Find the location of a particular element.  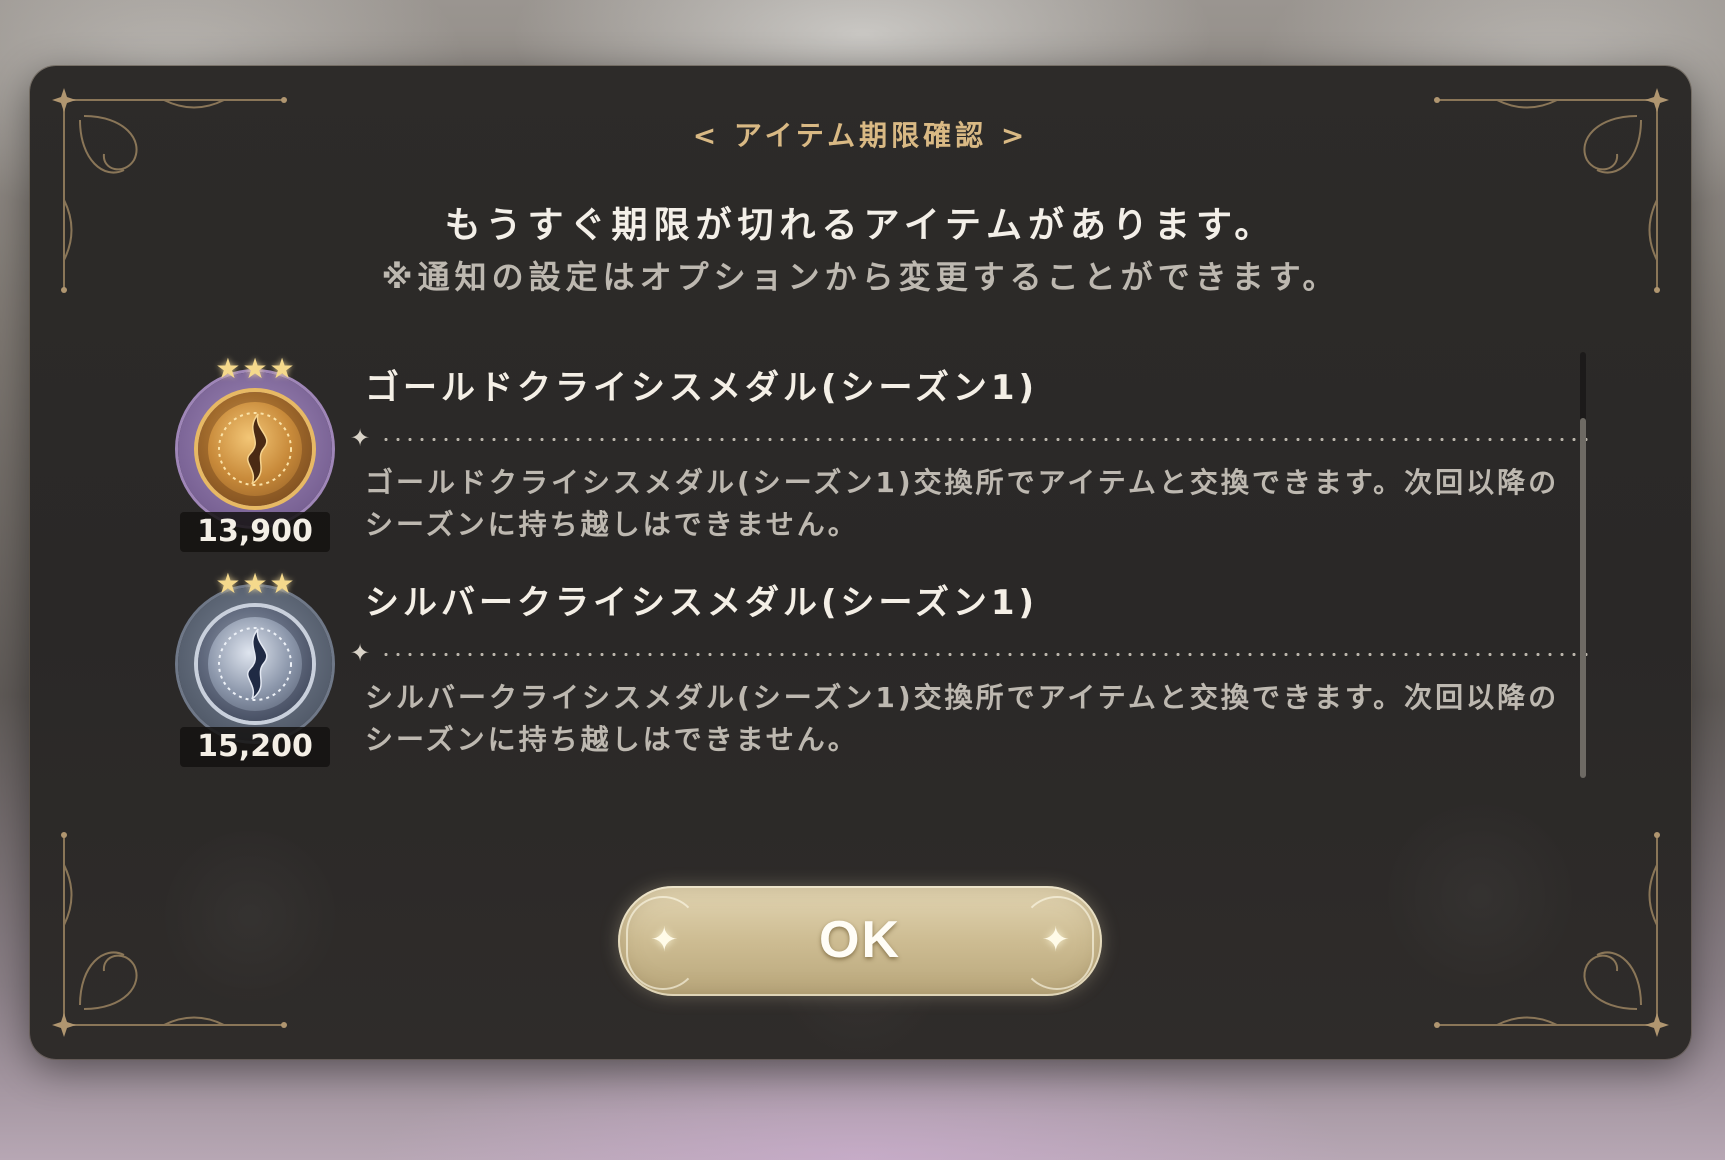

dialog-headline: もうすぐ期限が切れるアイテムがあります。 is located at coordinates (860, 225).